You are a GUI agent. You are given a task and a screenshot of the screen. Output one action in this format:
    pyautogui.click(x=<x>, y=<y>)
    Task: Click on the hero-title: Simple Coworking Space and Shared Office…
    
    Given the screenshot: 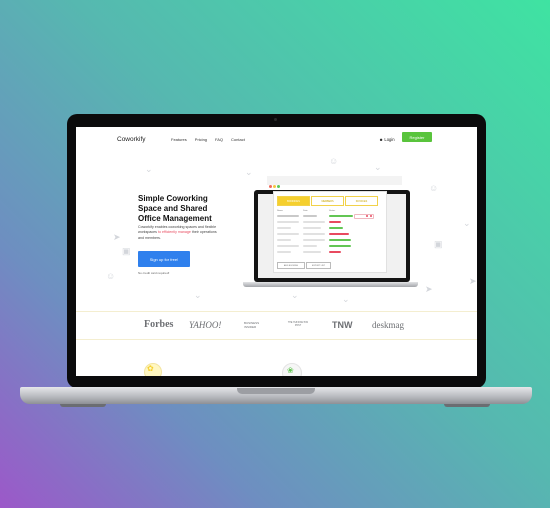 What is the action you would take?
    pyautogui.click(x=175, y=208)
    